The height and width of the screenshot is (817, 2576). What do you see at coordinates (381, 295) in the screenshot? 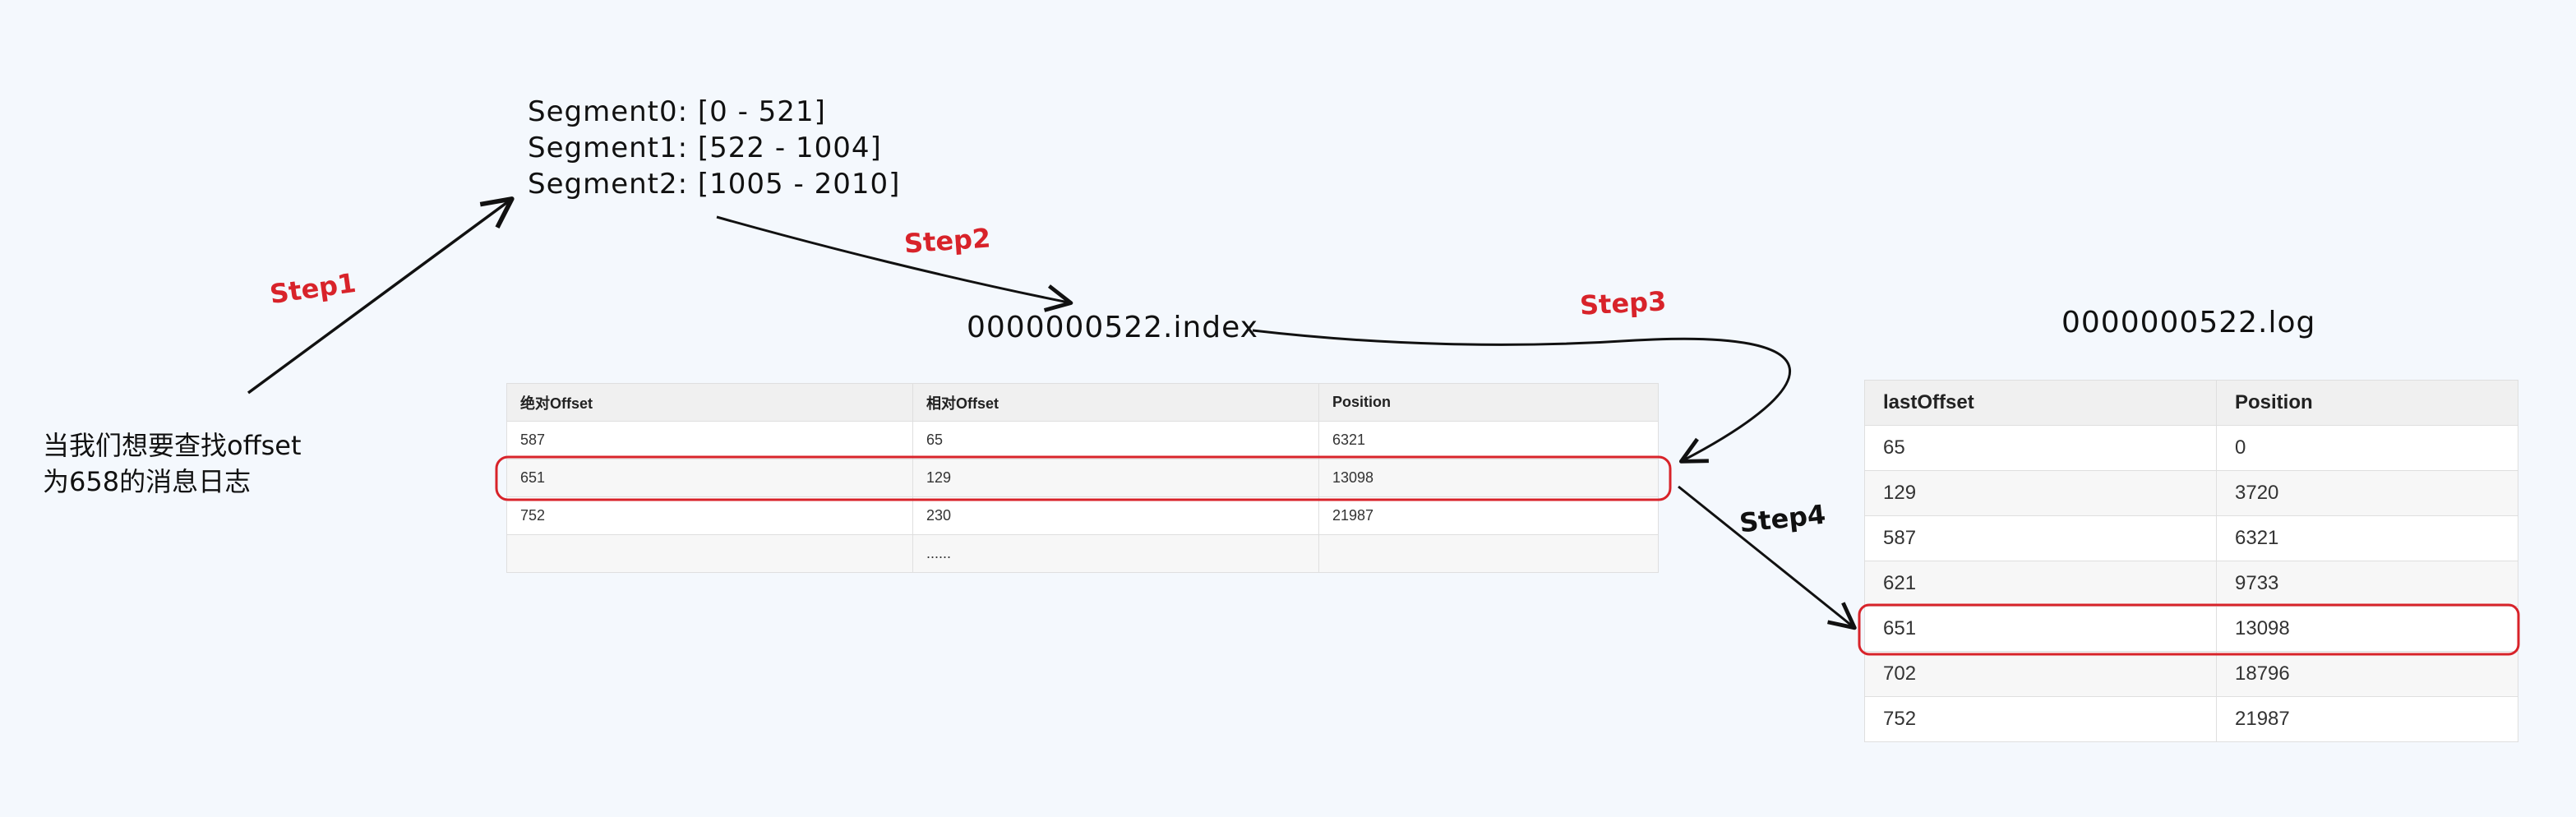
I see `step1-arrow` at bounding box center [381, 295].